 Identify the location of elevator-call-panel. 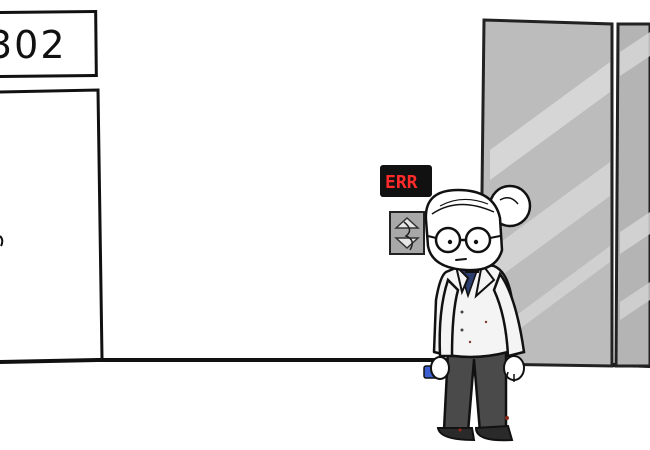
(407, 233).